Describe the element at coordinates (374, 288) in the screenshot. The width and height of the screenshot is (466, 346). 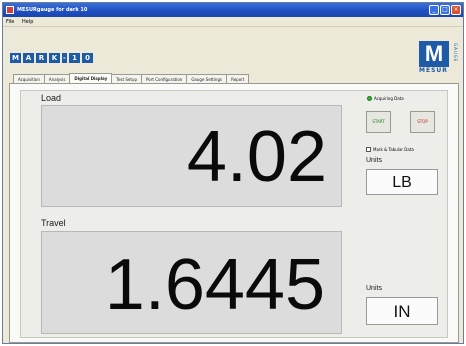
I see `travel-units-label: Units` at that location.